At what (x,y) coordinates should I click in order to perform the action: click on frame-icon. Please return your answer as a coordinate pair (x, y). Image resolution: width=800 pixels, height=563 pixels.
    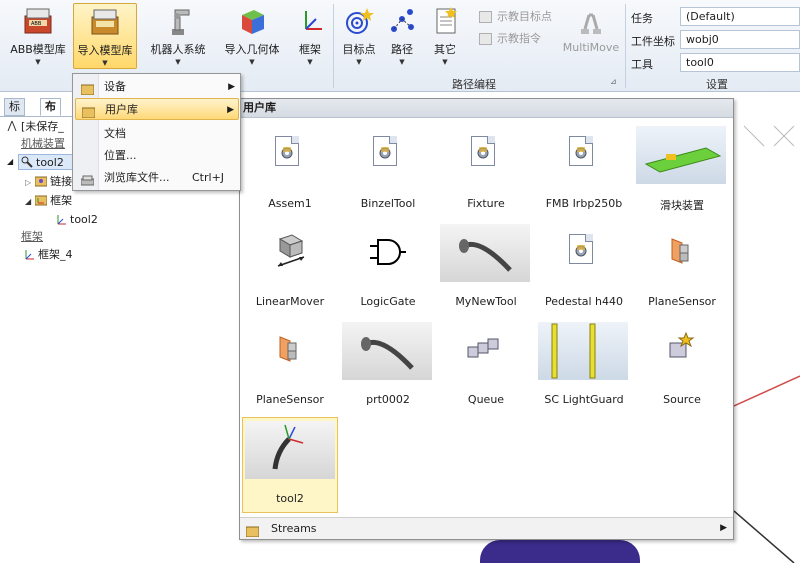
    Looking at the image, I should click on (61, 219).